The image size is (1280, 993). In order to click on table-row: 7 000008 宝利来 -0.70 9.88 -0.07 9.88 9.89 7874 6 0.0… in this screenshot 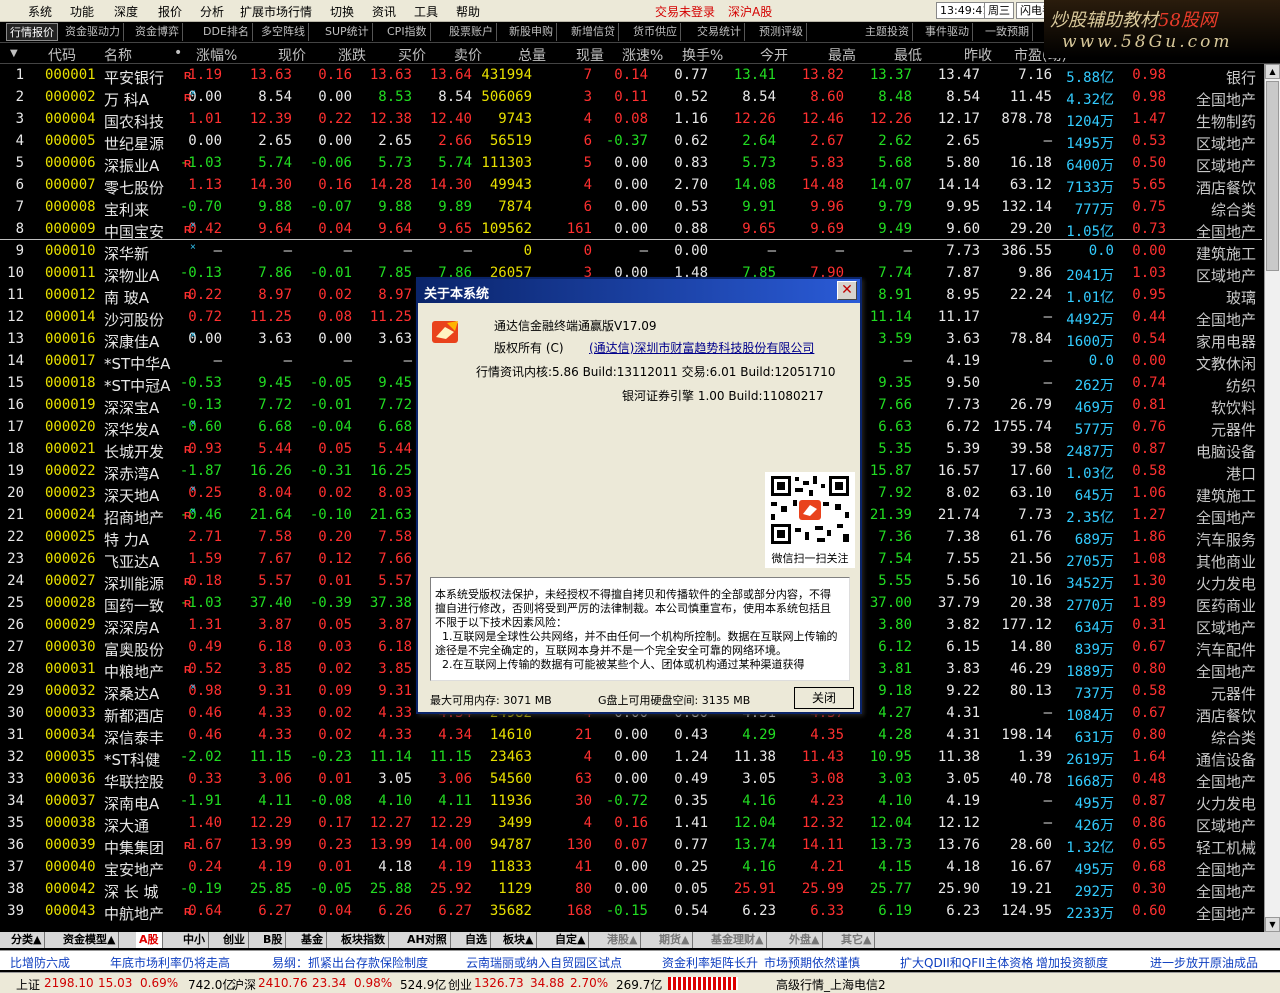, I will do `click(631, 207)`.